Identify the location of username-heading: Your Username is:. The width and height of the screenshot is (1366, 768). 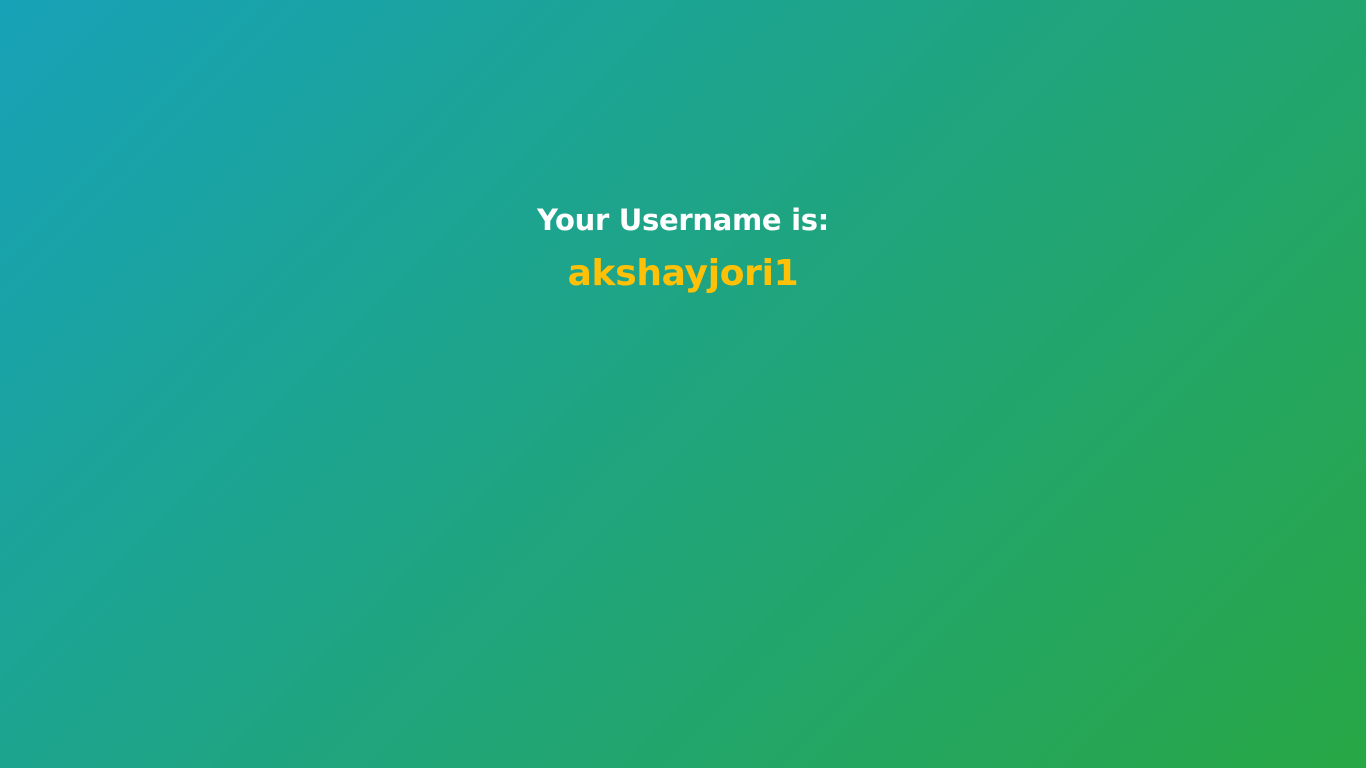
(683, 220).